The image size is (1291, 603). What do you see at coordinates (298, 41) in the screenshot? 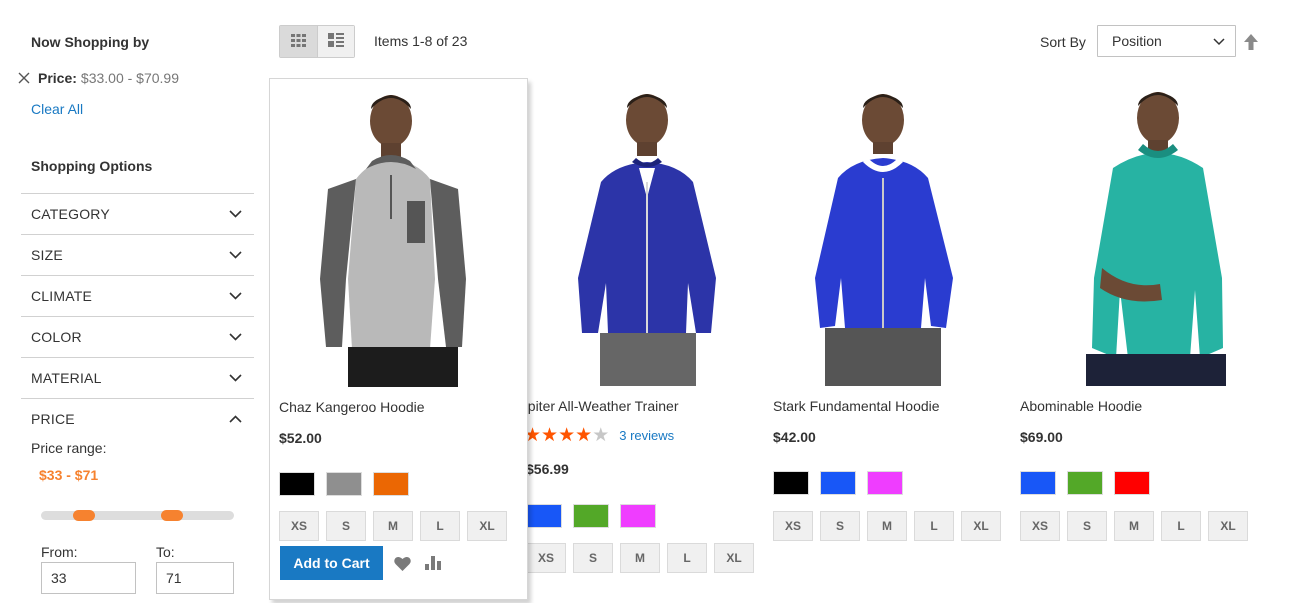
I see `grid-view-button` at bounding box center [298, 41].